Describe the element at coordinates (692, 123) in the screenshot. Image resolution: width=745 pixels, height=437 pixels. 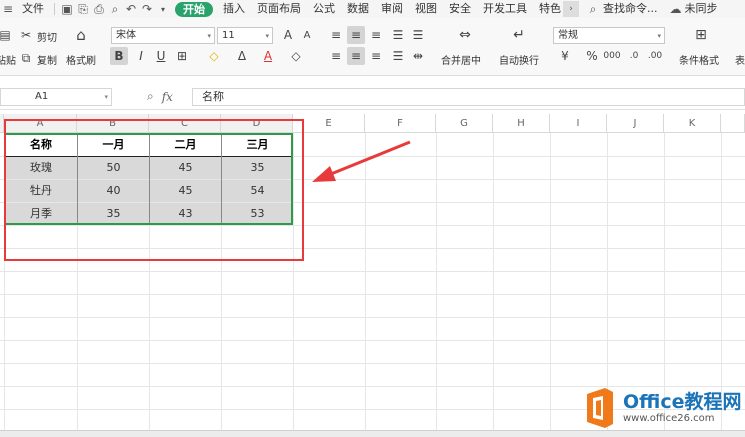
I see `column-header-k: K` at that location.